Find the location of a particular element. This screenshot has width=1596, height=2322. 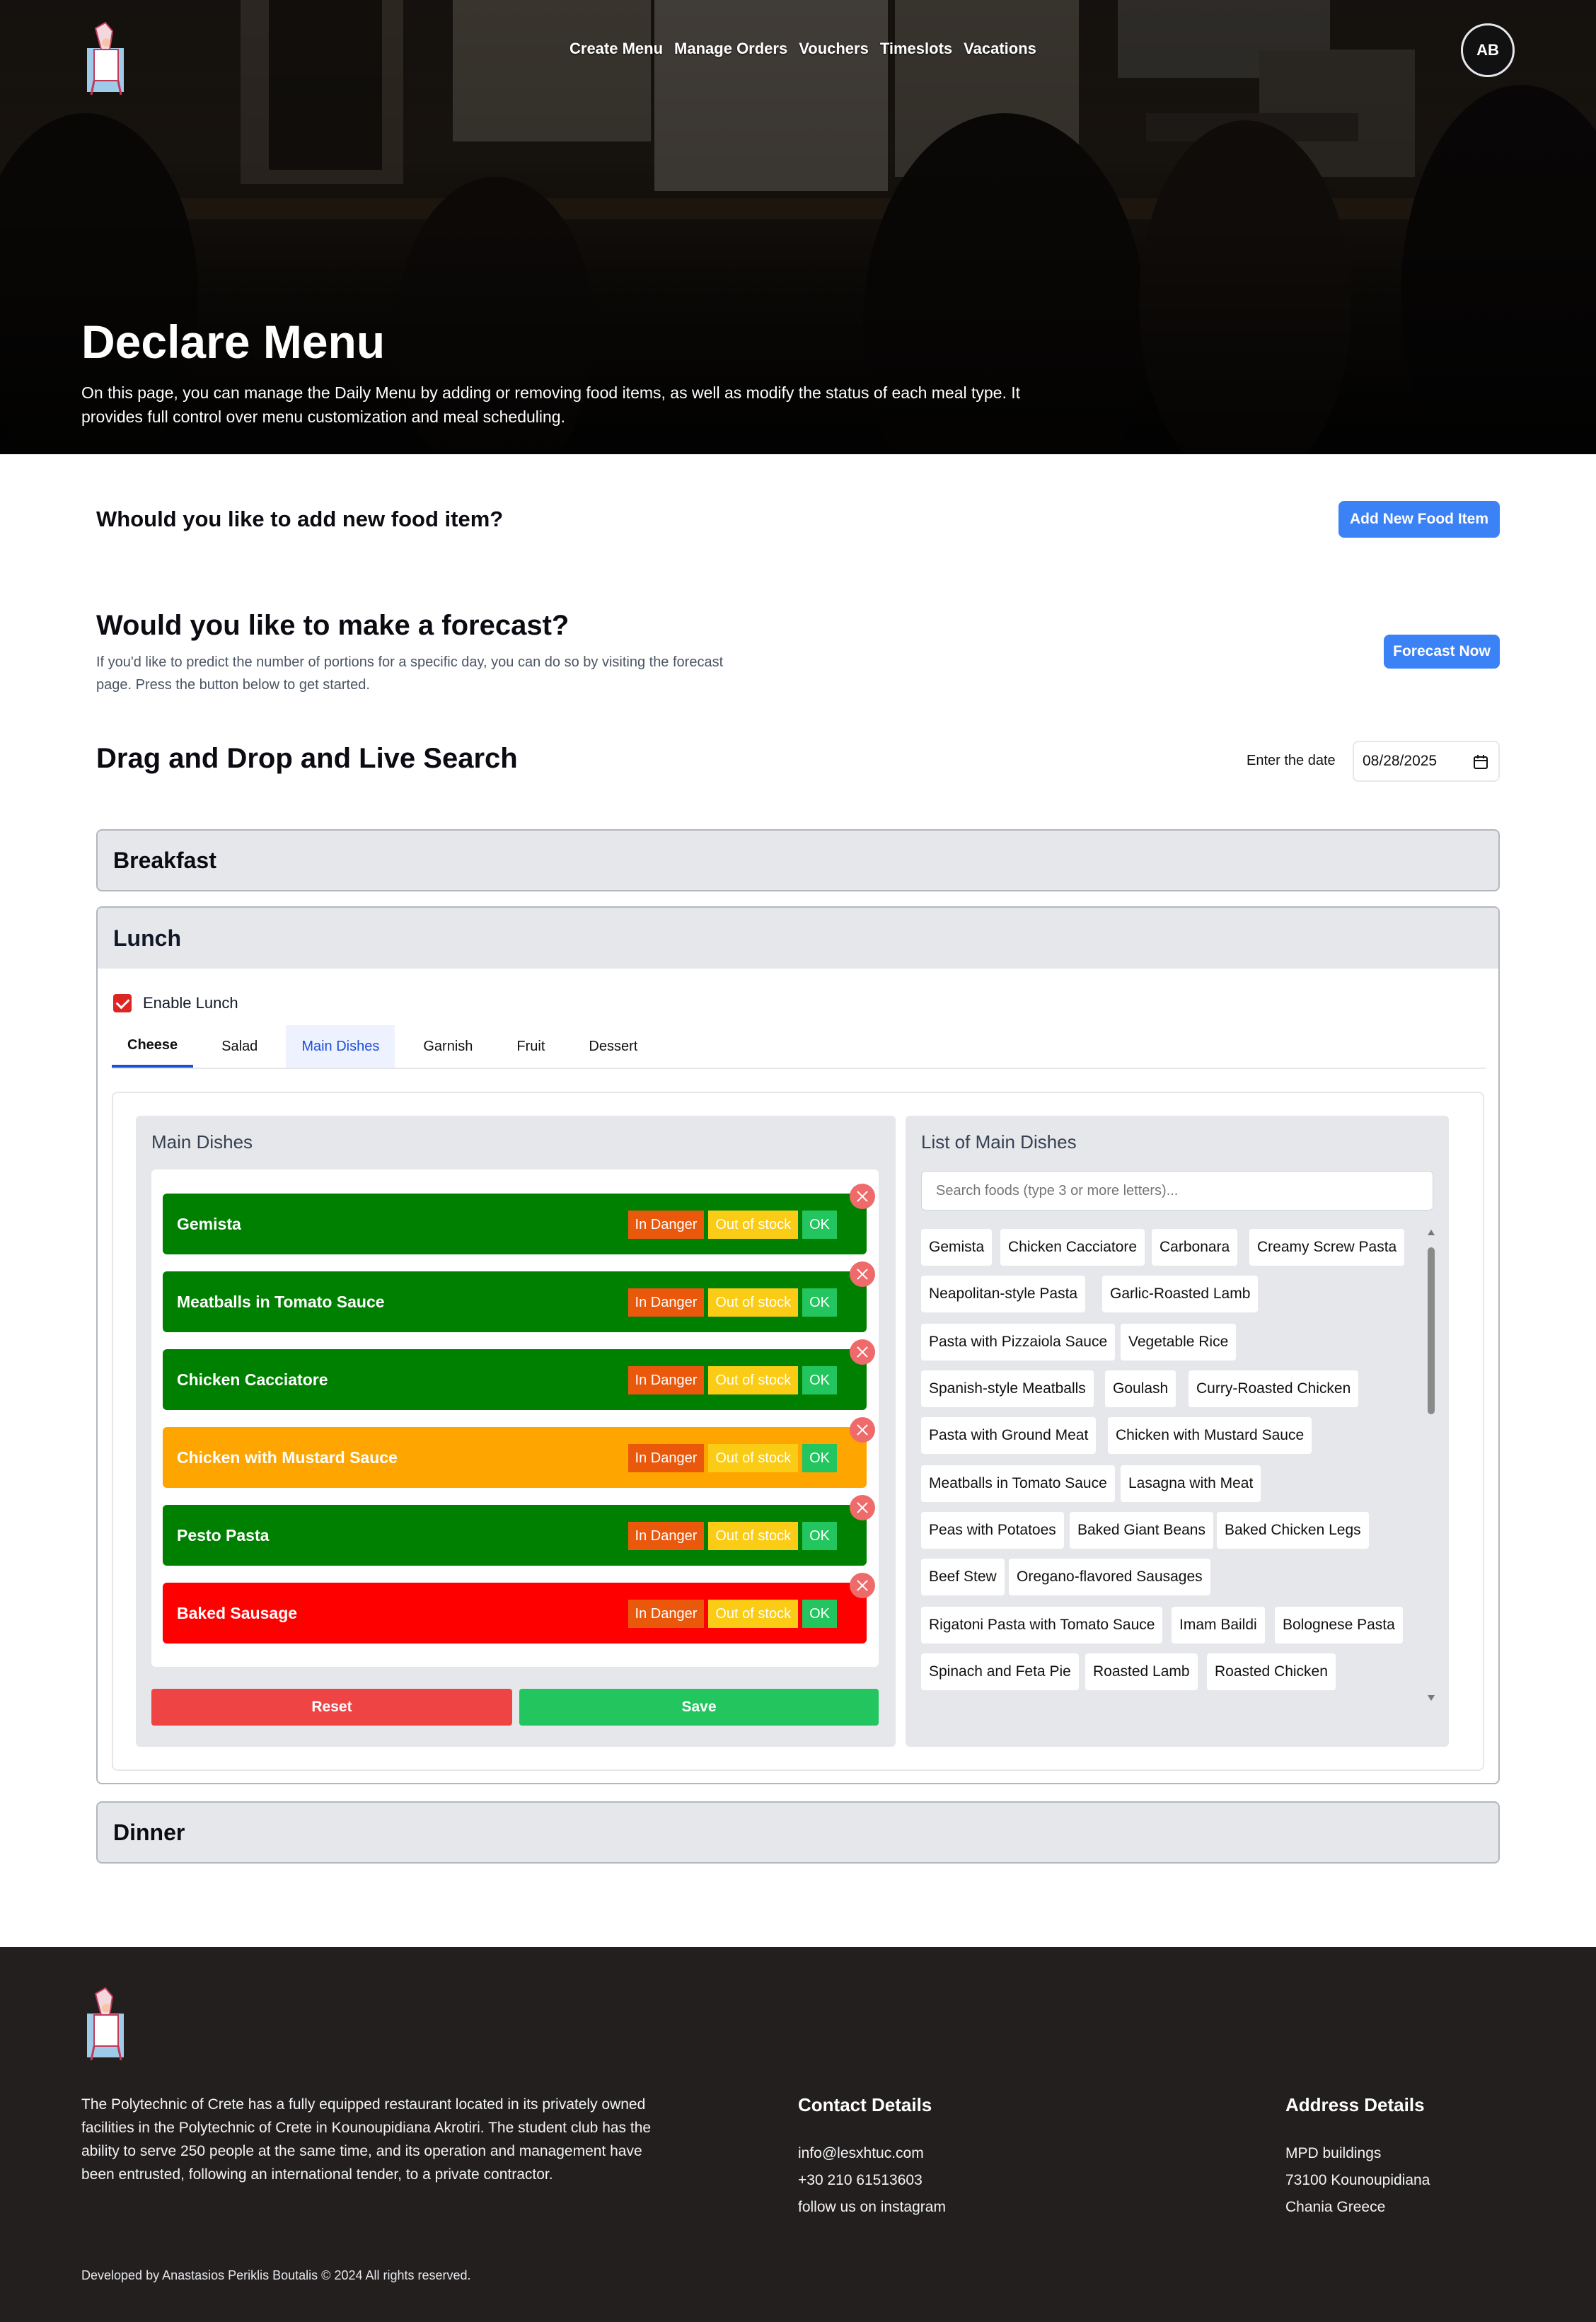

enable-lunch-toggle: Enable Lunch is located at coordinates (175, 1003).